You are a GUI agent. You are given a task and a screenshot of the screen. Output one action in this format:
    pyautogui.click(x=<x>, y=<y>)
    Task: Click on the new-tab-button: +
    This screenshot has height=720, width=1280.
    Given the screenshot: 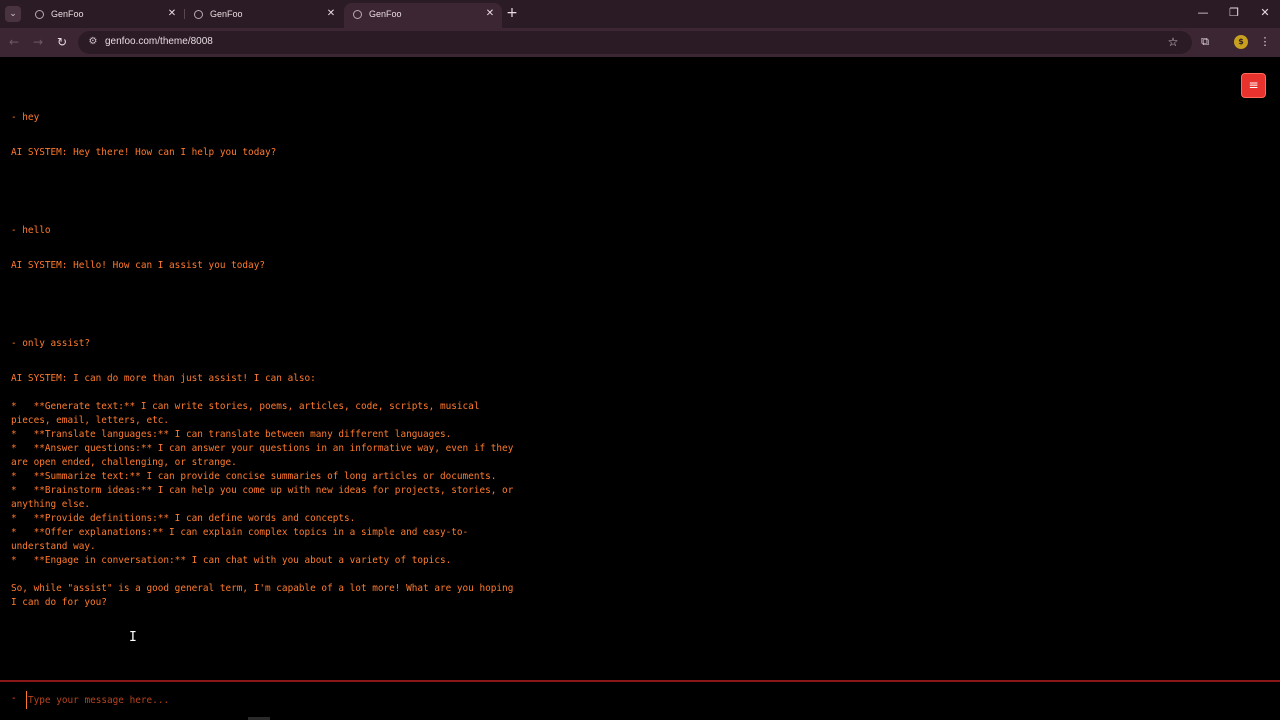 What is the action you would take?
    pyautogui.click(x=512, y=13)
    